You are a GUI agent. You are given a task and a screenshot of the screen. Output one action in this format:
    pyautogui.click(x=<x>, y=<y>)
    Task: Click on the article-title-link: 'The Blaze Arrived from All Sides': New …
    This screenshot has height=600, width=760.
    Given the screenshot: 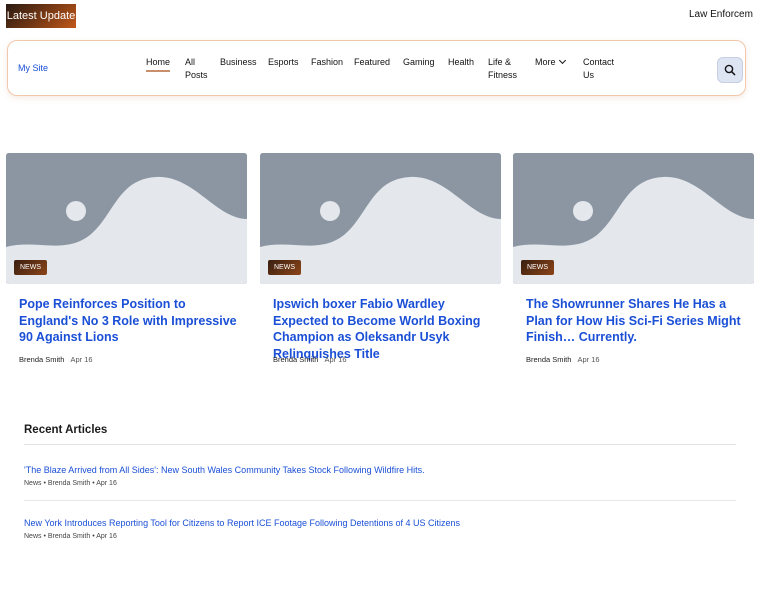 What is the action you would take?
    pyautogui.click(x=380, y=470)
    